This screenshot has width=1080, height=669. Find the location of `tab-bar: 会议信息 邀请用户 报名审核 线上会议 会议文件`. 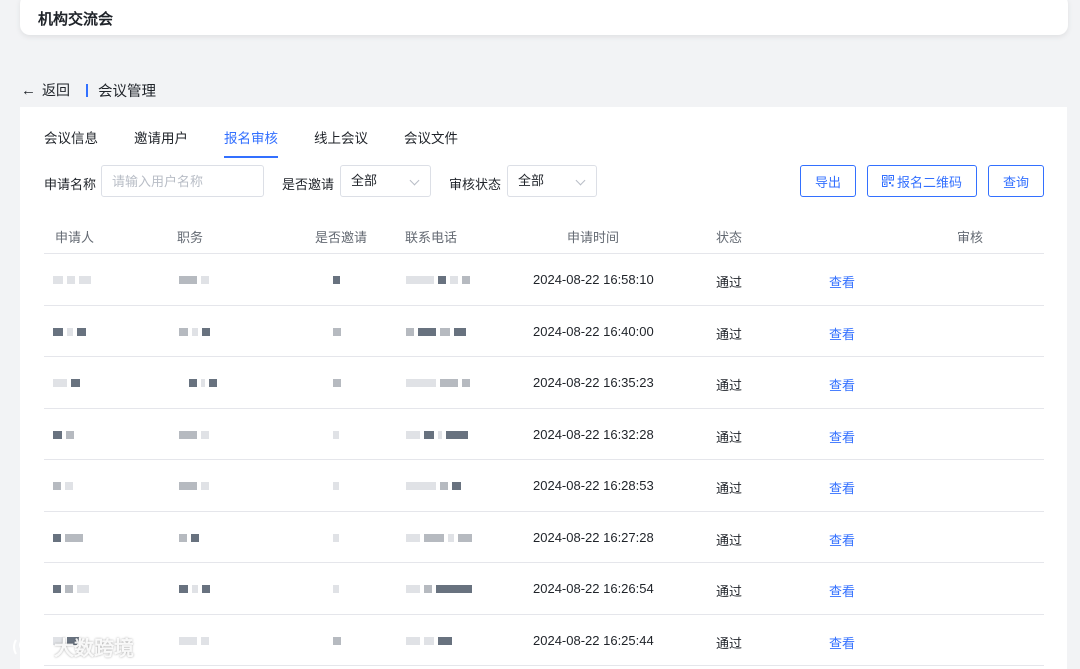

tab-bar: 会议信息 邀请用户 报名审核 线上会议 会议文件 is located at coordinates (269, 142).